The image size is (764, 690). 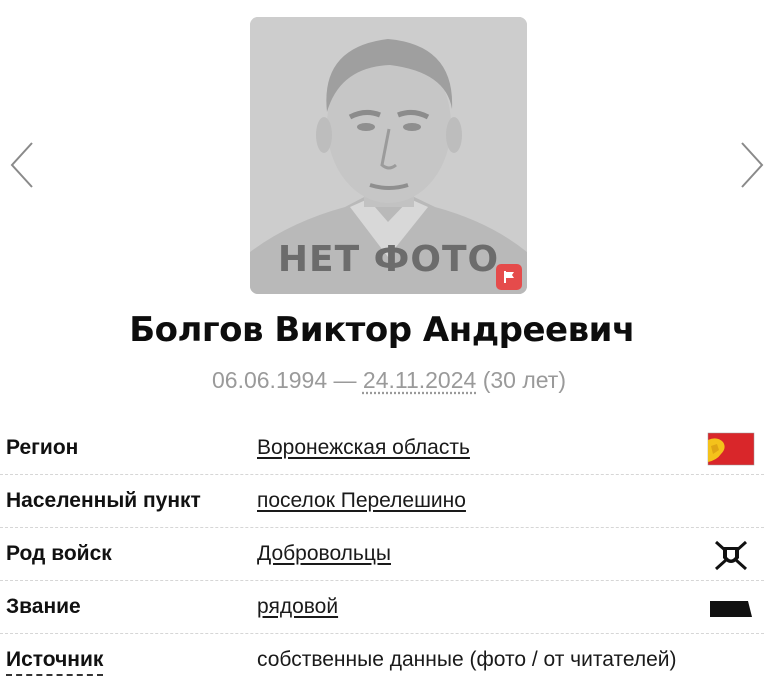 I want to click on person-name: Болгов Виктор Андреевич, so click(x=382, y=330).